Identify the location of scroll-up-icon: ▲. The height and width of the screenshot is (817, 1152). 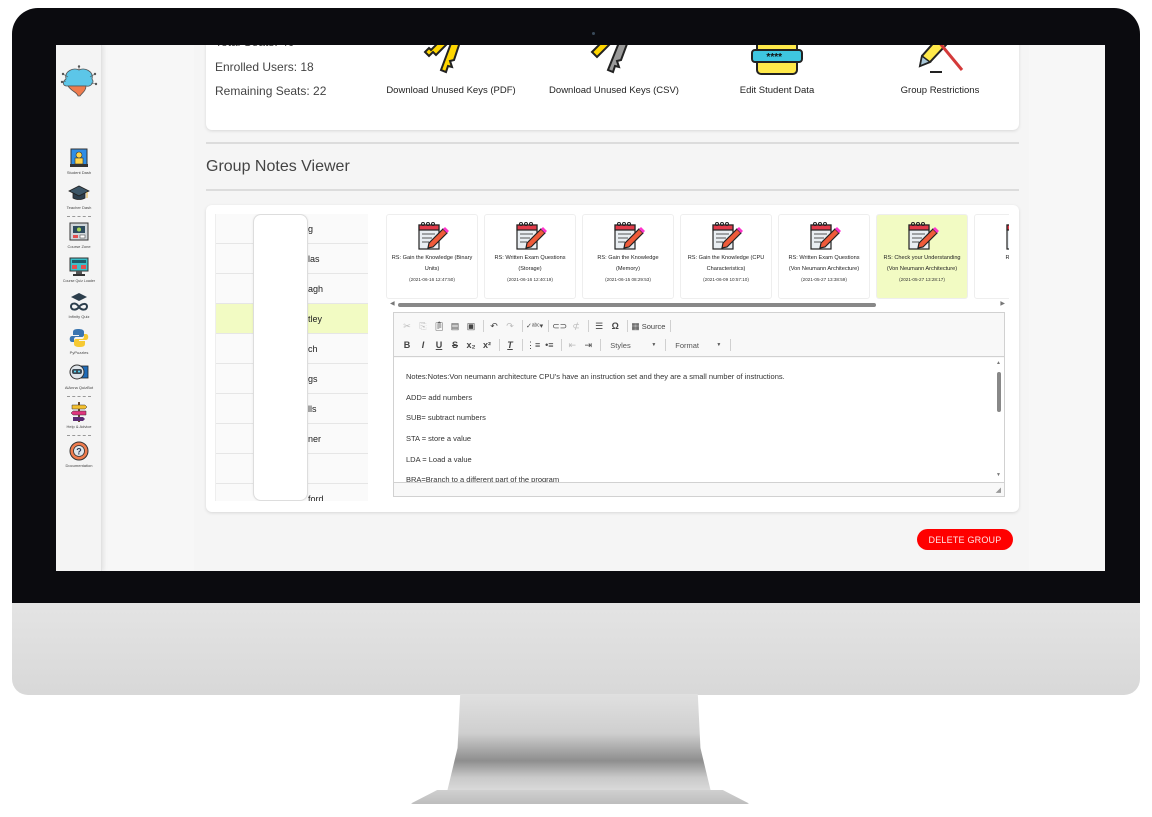
(998, 363).